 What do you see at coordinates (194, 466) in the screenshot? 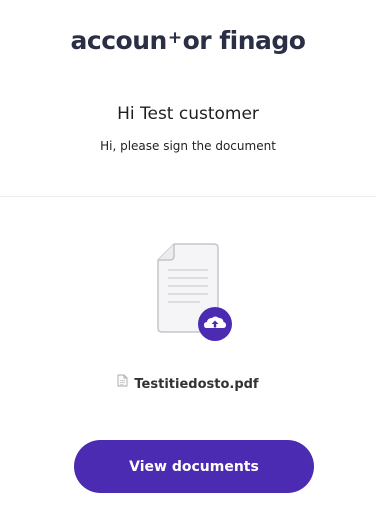
I see `view-documents-button: View documents` at bounding box center [194, 466].